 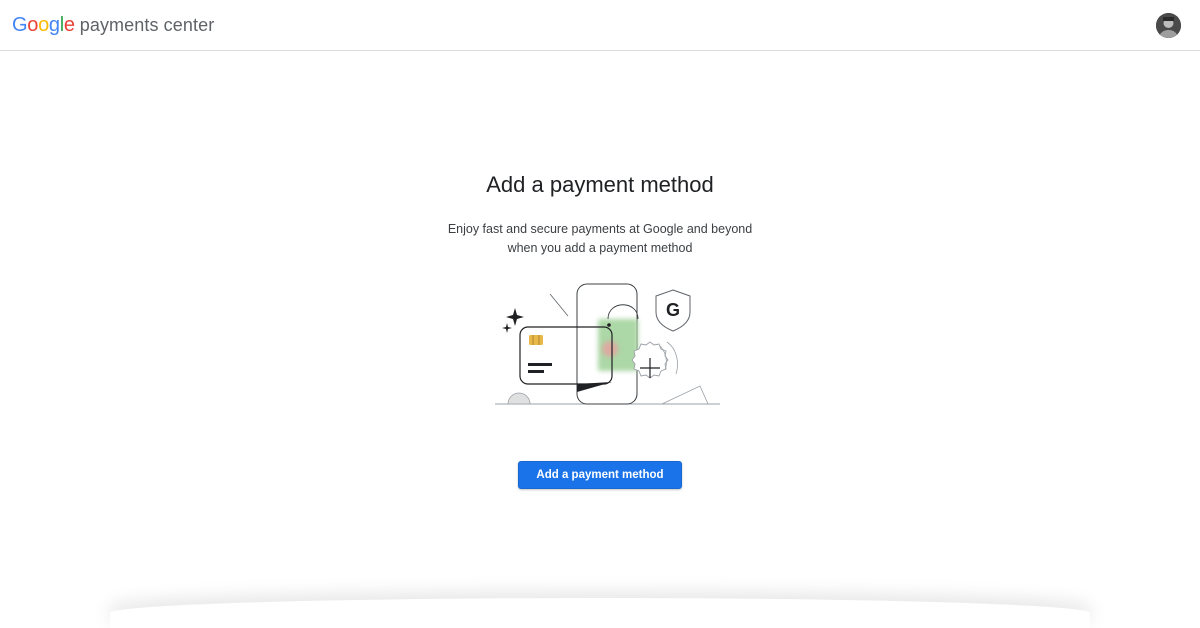 What do you see at coordinates (20, 25) in the screenshot?
I see `logo-letter: G` at bounding box center [20, 25].